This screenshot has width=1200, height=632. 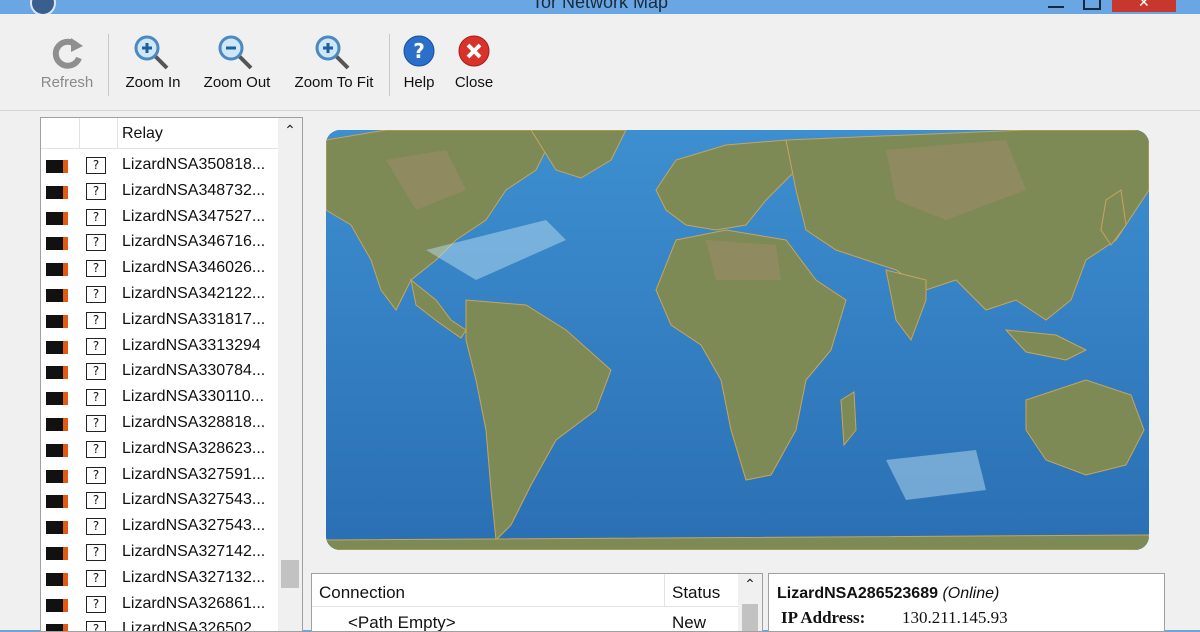 I want to click on connection-list: Connection Status <Path Empty> New ⌃, so click(x=537, y=602).